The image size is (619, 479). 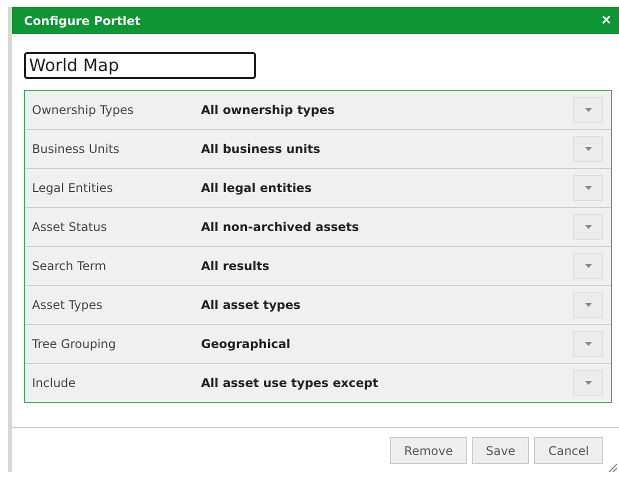 What do you see at coordinates (568, 450) in the screenshot?
I see `dialog-button: Cancel` at bounding box center [568, 450].